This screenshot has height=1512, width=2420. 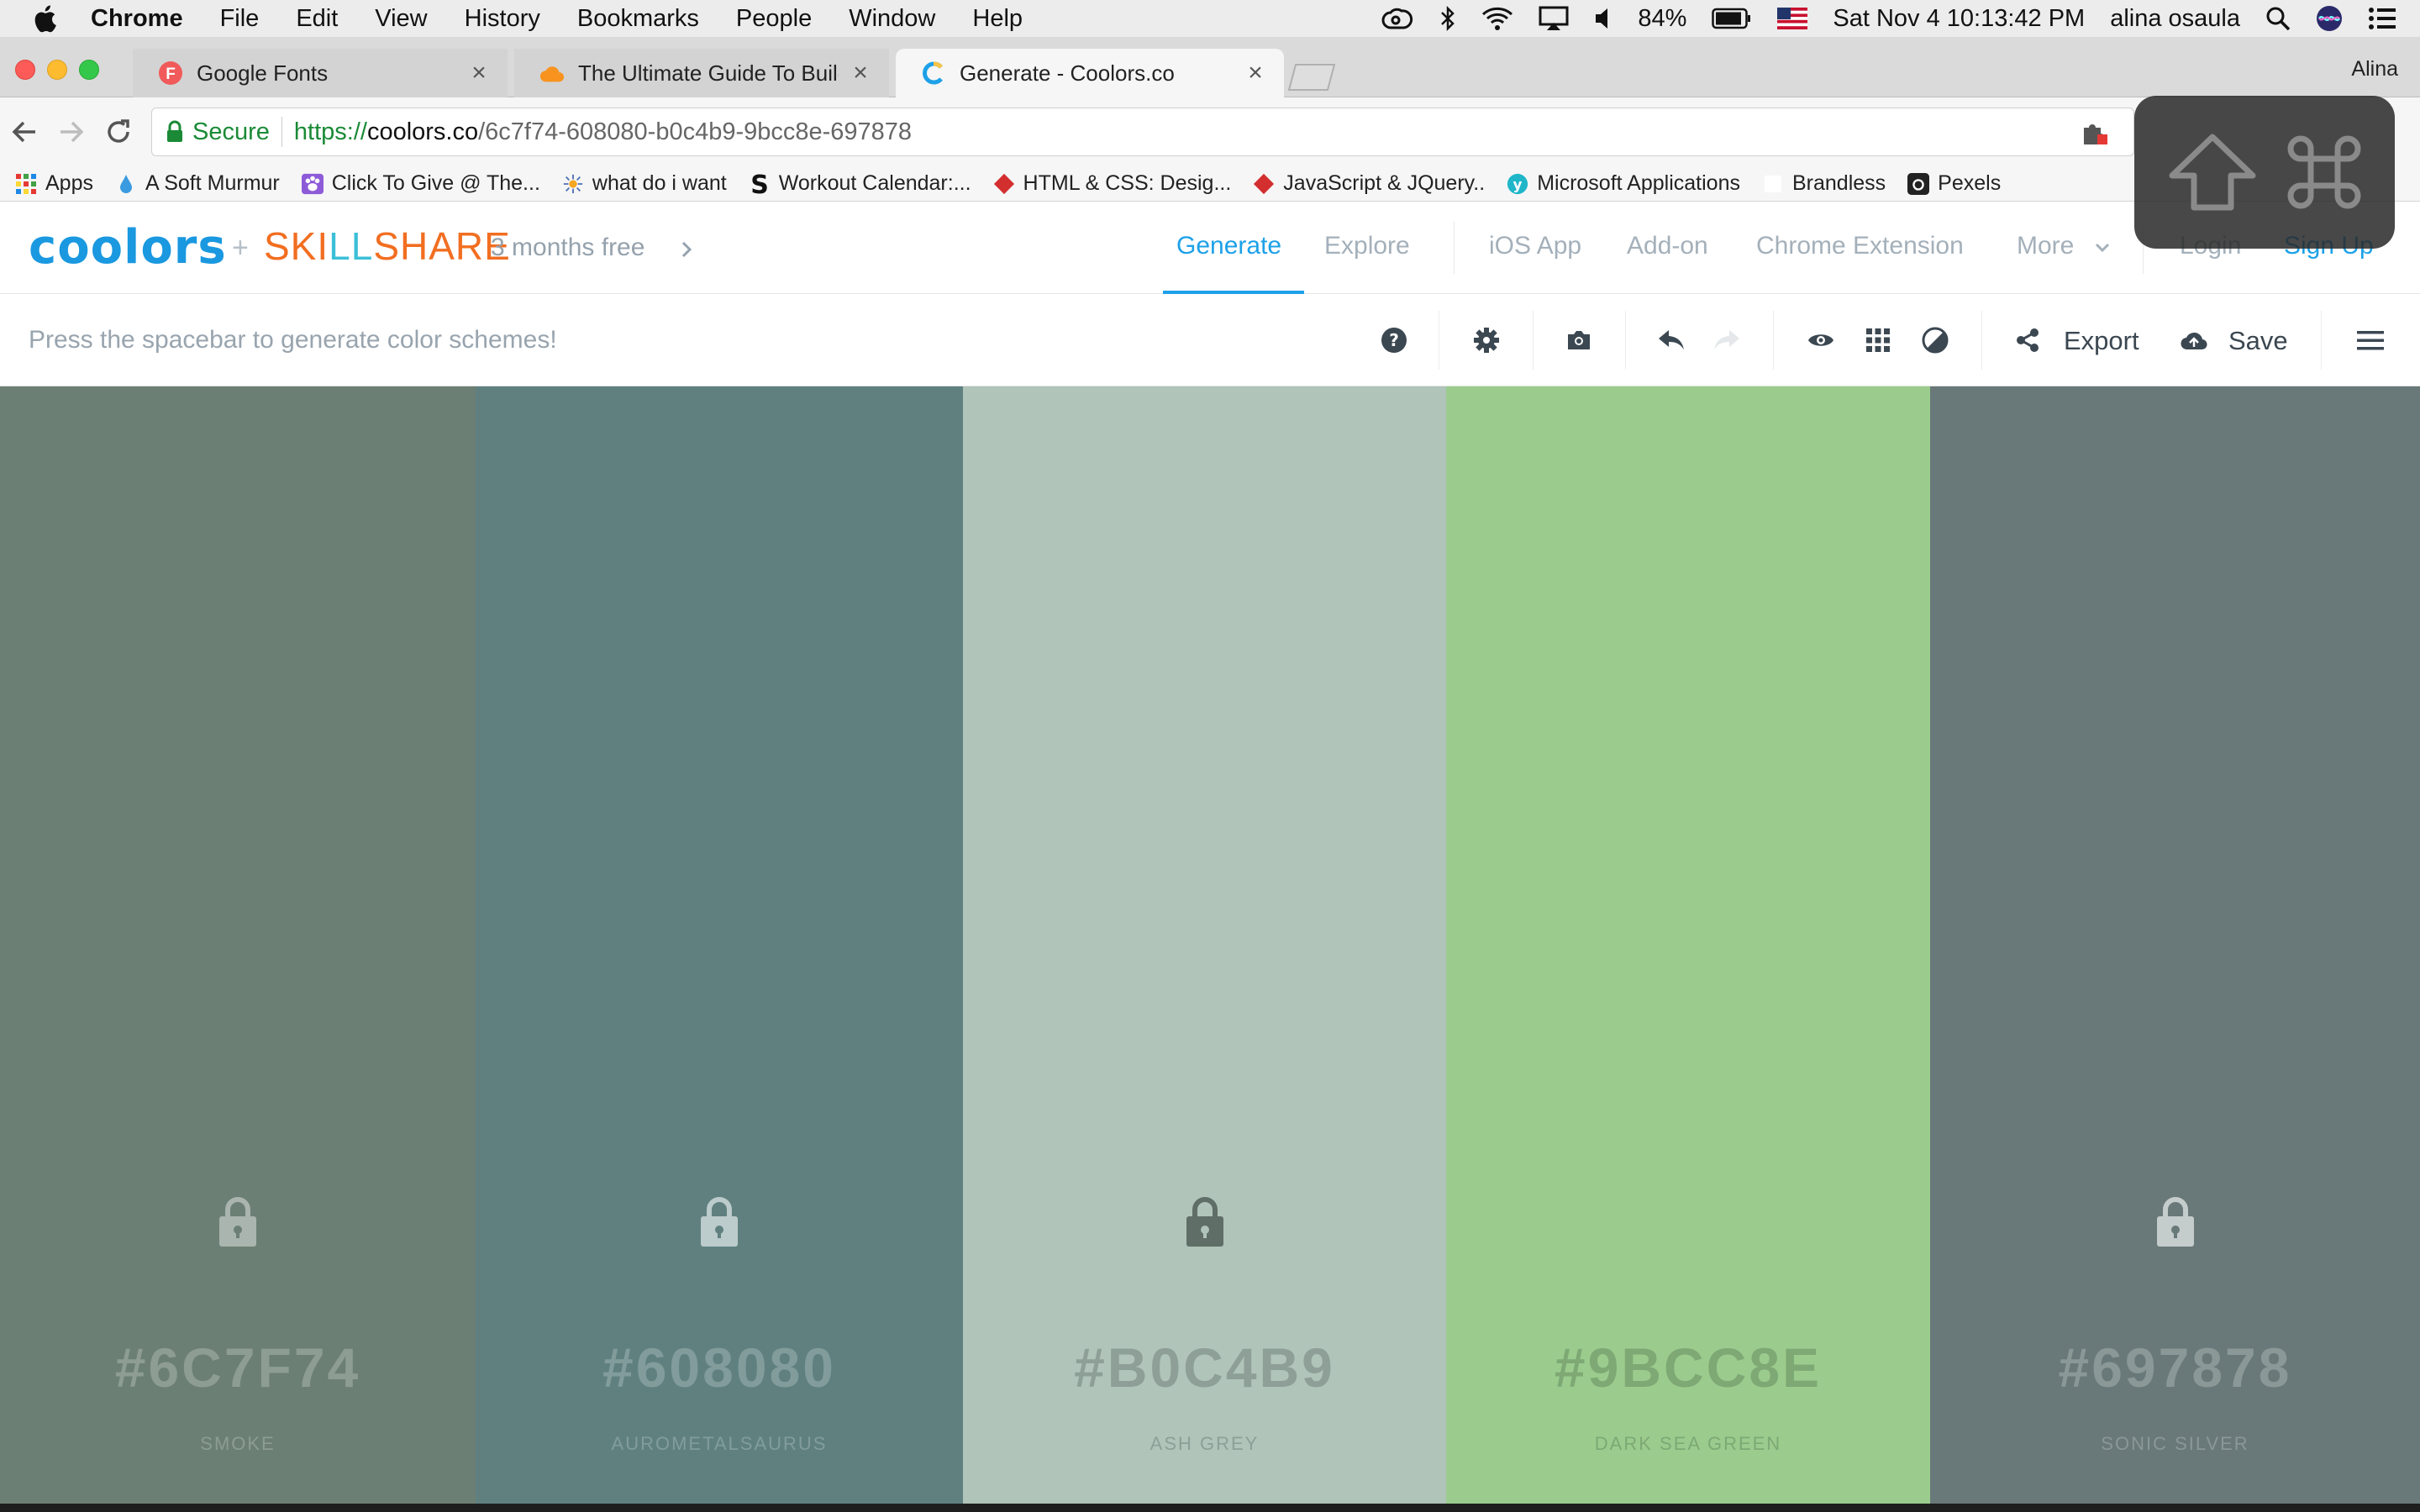 I want to click on menu-bookmarks: Bookmarks, so click(x=638, y=19).